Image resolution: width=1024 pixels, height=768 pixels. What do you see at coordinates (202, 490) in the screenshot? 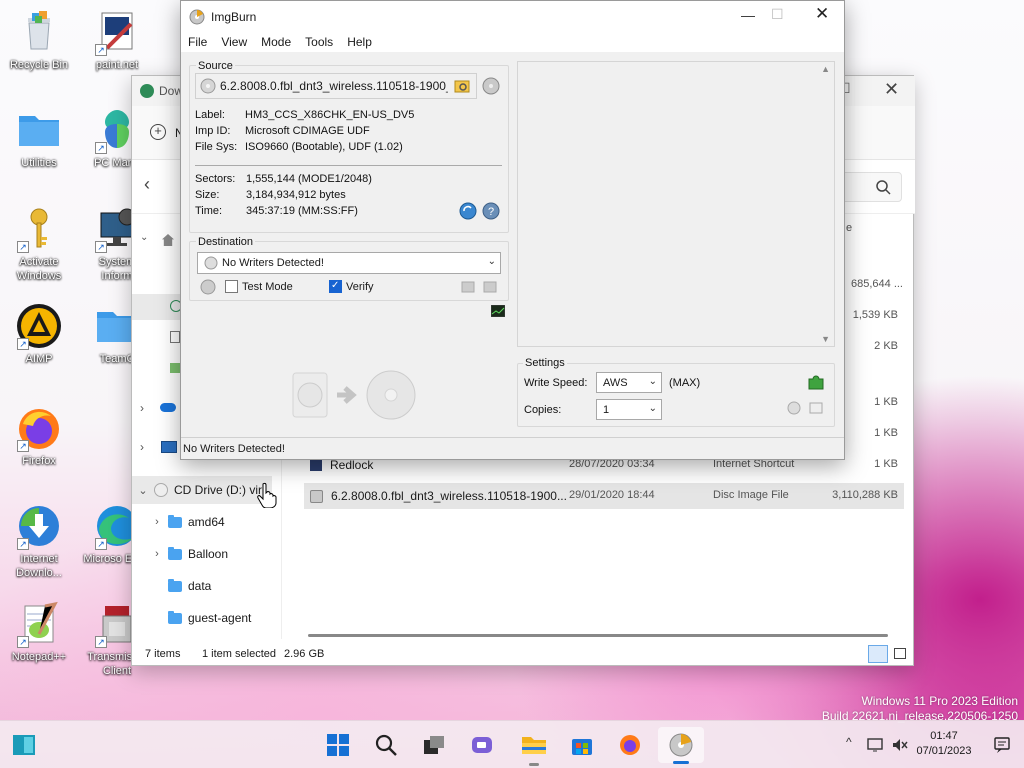
I see `nav-cd-drive: ⌄ CD Drive (D:) vir` at bounding box center [202, 490].